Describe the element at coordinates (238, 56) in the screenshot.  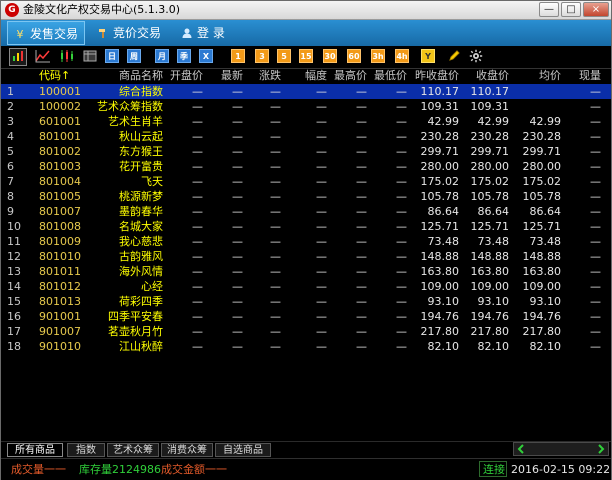
I see `interval-1-button: 1` at that location.